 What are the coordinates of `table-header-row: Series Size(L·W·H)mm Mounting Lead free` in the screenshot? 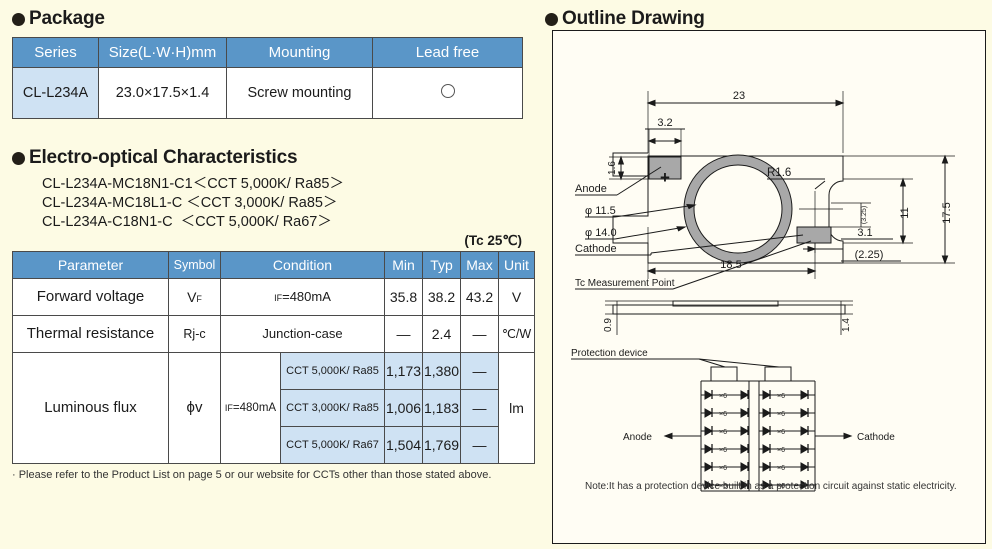 It's located at (267, 52).